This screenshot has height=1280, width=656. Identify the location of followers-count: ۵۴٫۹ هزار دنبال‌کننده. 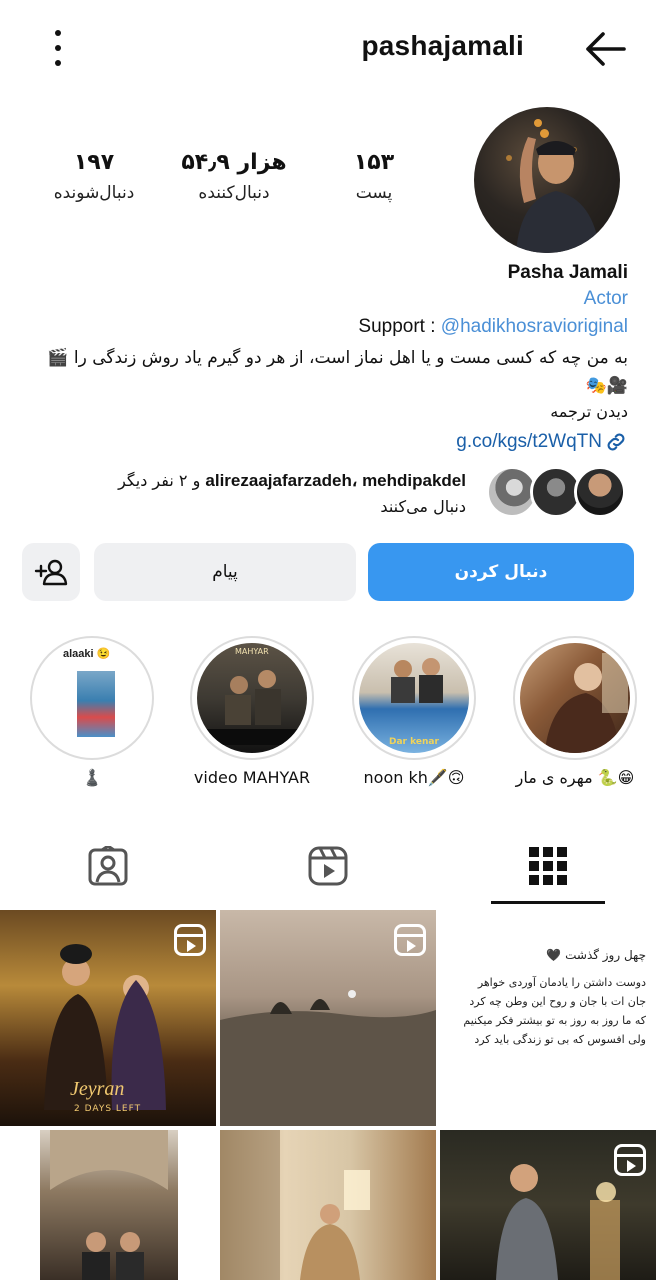
(234, 176).